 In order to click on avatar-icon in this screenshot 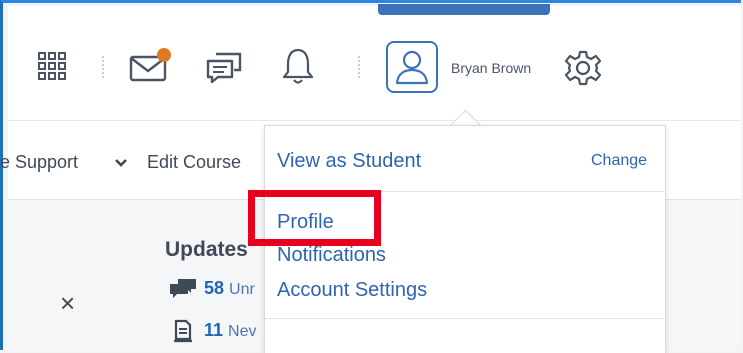, I will do `click(412, 67)`.